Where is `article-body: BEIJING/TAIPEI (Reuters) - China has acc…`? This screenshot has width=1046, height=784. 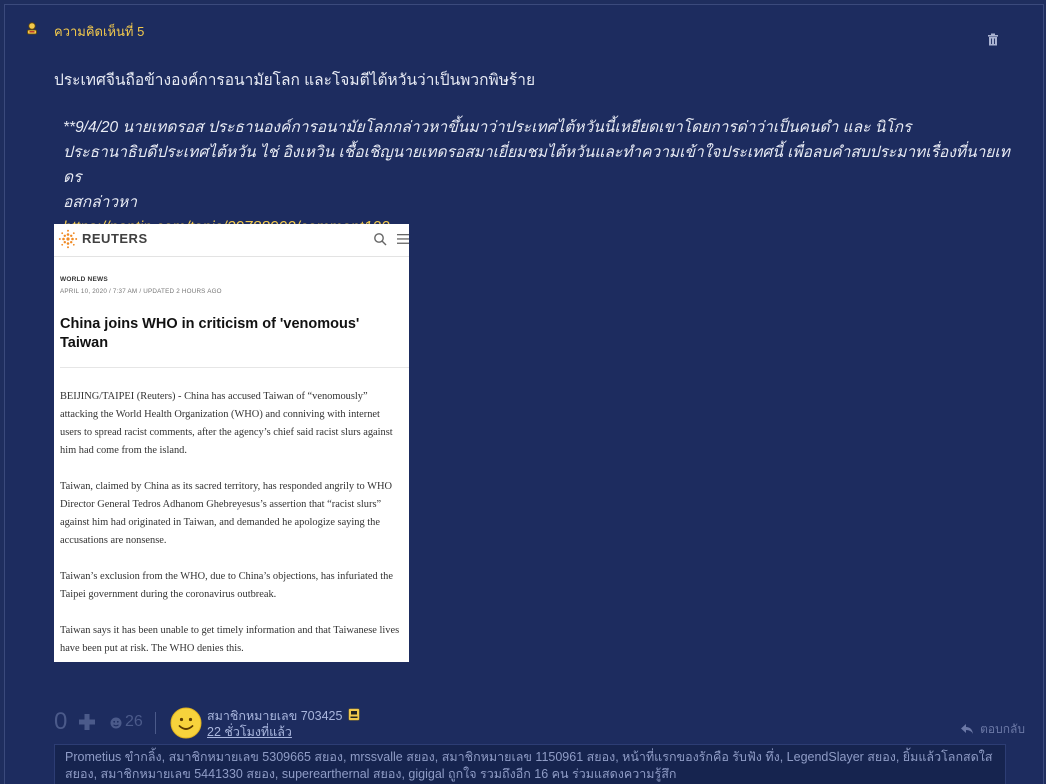 article-body: BEIJING/TAIPEI (Reuters) - China has acc… is located at coordinates (231, 525).